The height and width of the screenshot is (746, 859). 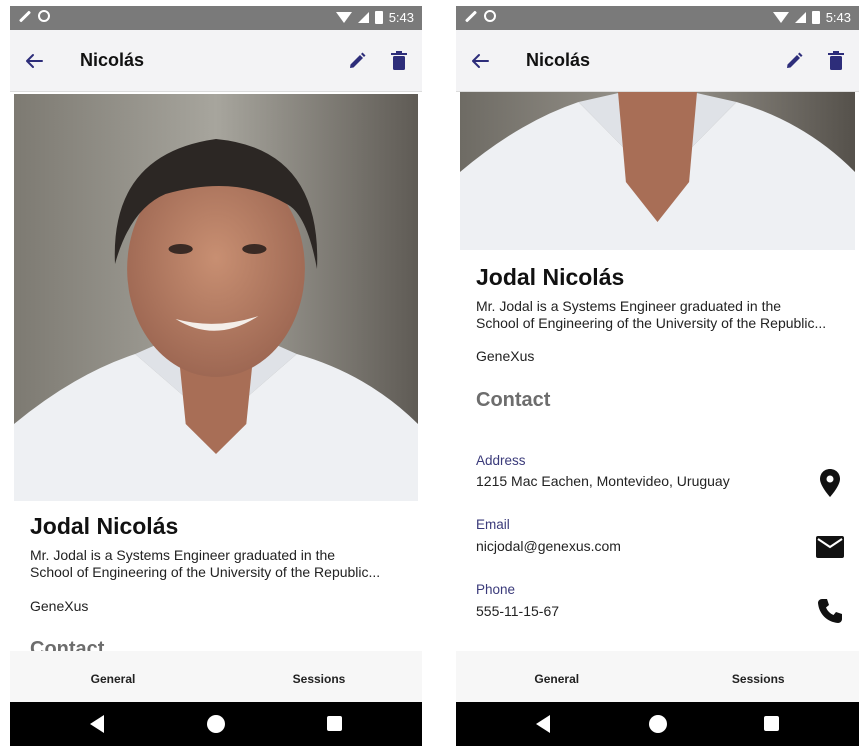 I want to click on phone-value: 555-11-15-67, so click(x=518, y=611).